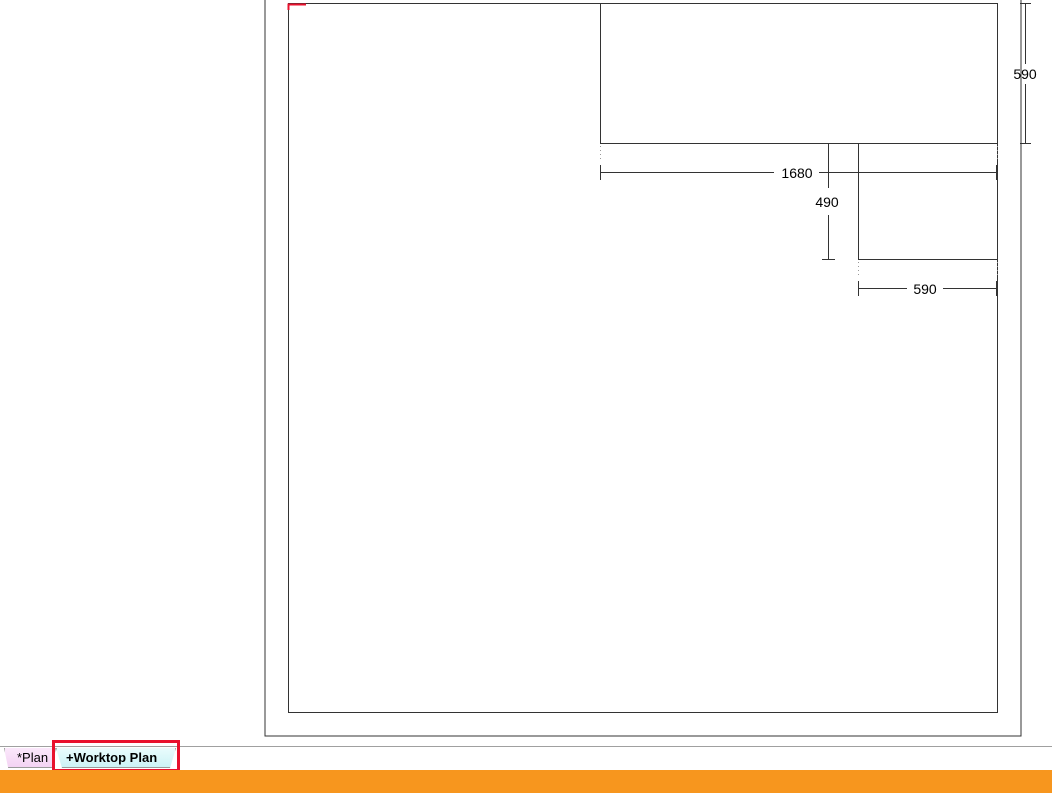 The image size is (1052, 793). What do you see at coordinates (526, 781) in the screenshot?
I see `status-bar` at bounding box center [526, 781].